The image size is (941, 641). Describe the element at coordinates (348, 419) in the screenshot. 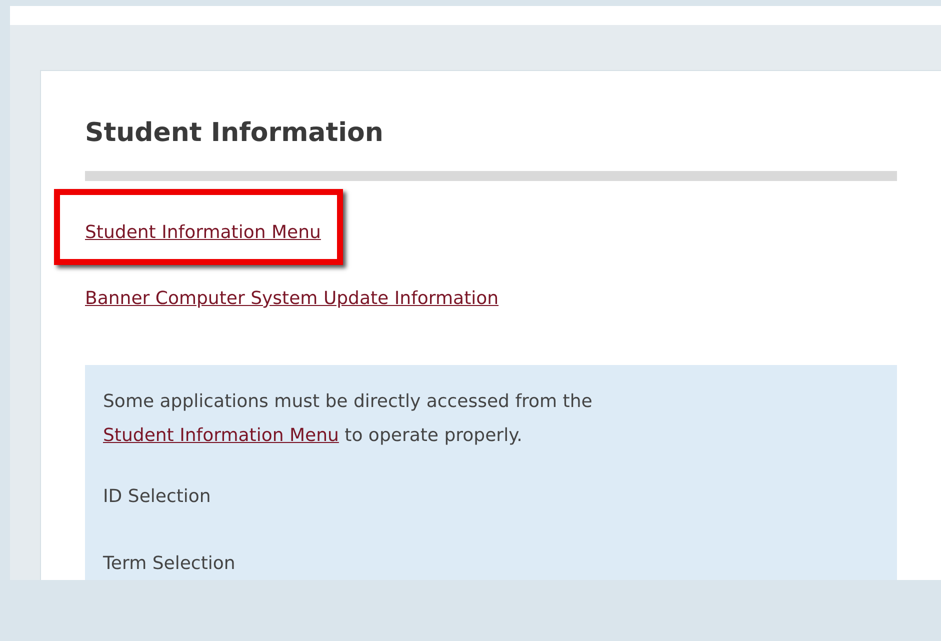

I see `note-text: Some applications must be directly accessed from the Student Information Menu to operate properly.` at that location.